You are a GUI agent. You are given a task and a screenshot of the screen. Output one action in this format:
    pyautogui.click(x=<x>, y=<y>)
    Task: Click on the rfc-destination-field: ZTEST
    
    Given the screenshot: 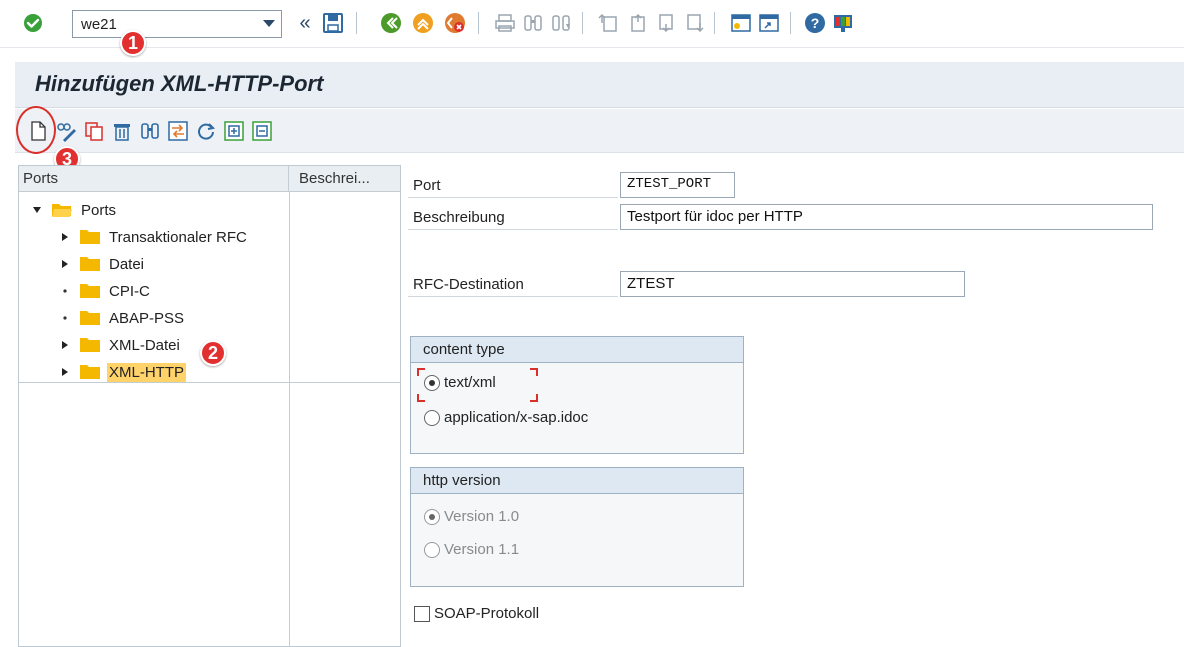 What is the action you would take?
    pyautogui.click(x=792, y=284)
    